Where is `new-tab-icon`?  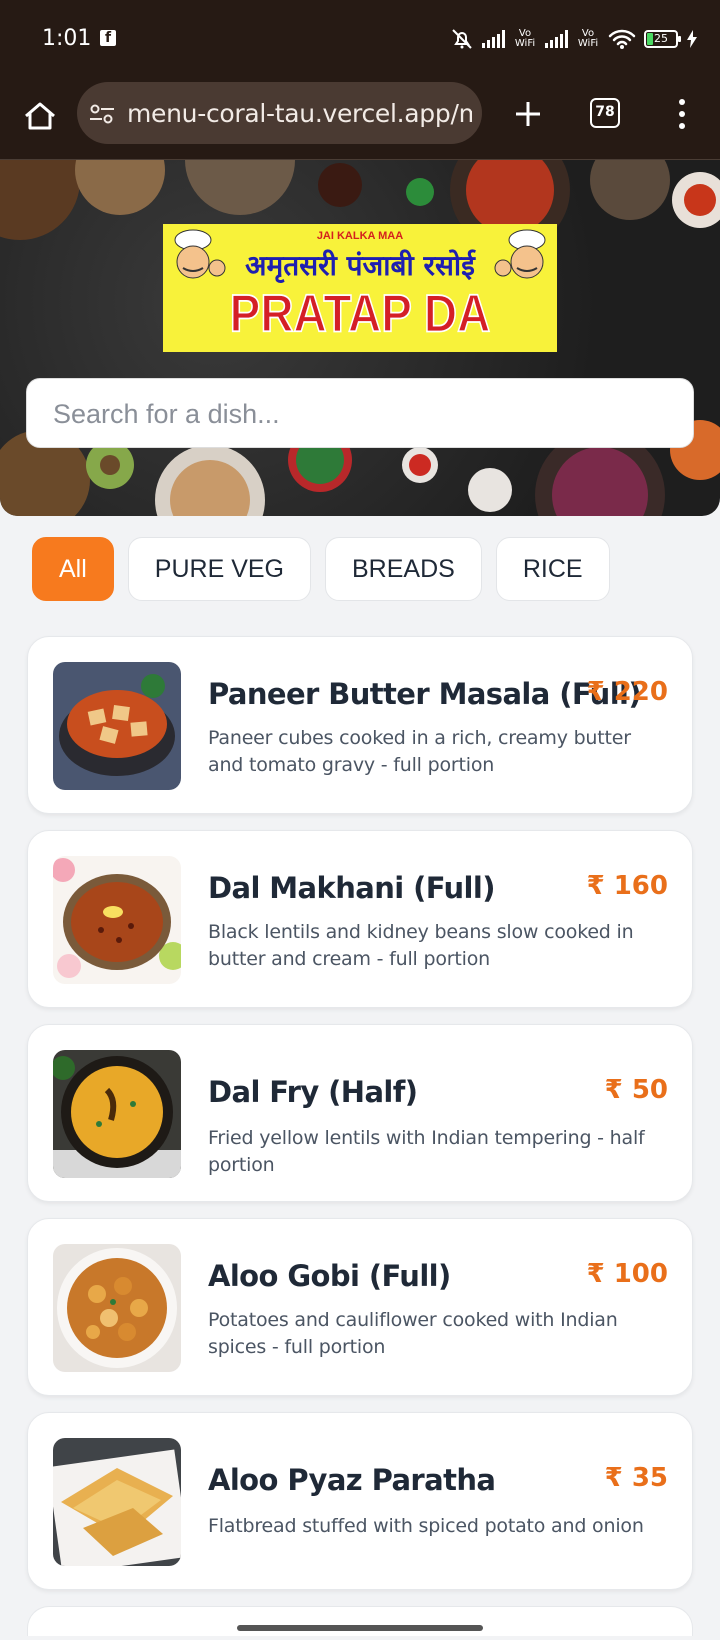
new-tab-icon is located at coordinates (528, 114).